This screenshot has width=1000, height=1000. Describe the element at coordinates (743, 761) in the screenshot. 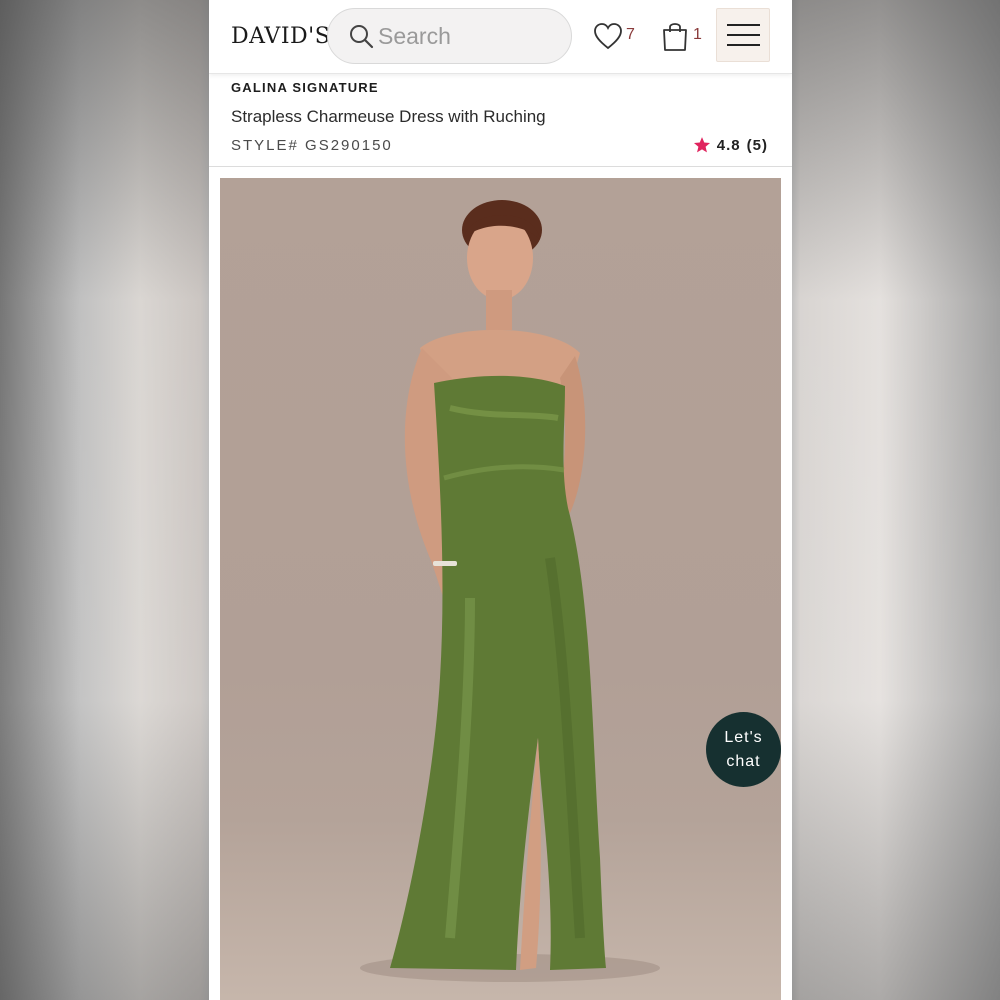

I see `chat-label-line2: chat` at that location.